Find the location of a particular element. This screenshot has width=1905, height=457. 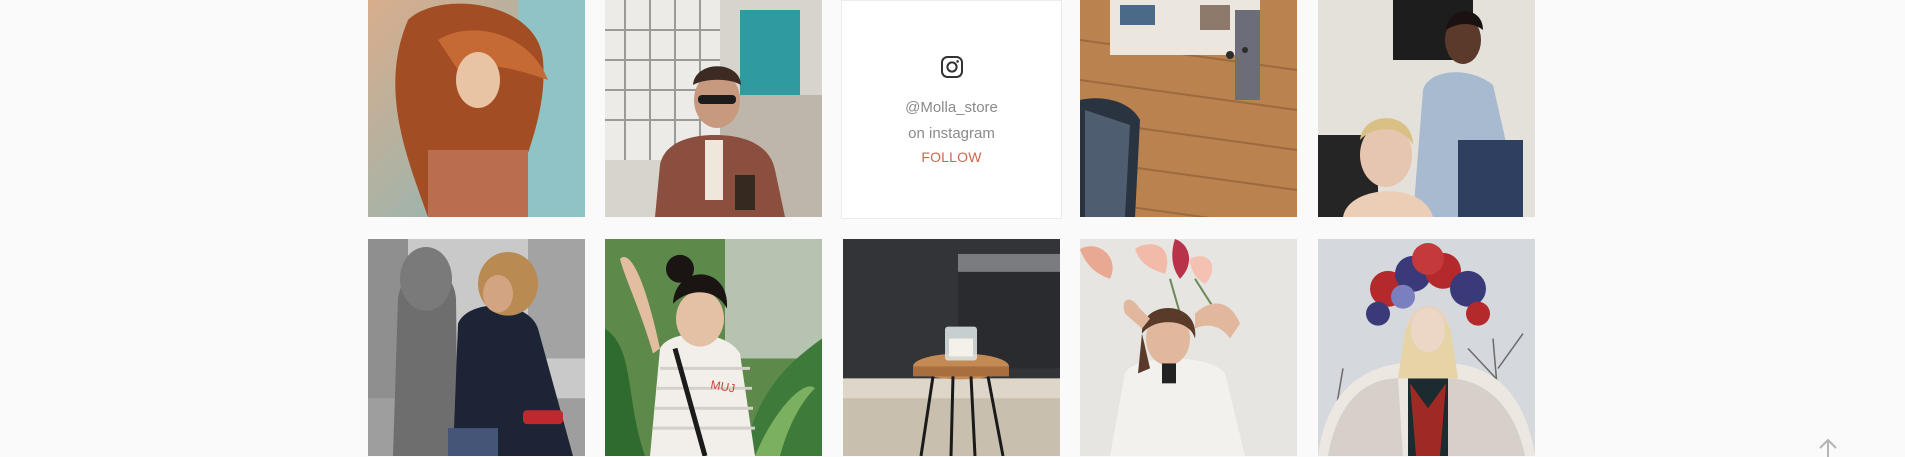

photo-two-women-portrait is located at coordinates (1426, 108).